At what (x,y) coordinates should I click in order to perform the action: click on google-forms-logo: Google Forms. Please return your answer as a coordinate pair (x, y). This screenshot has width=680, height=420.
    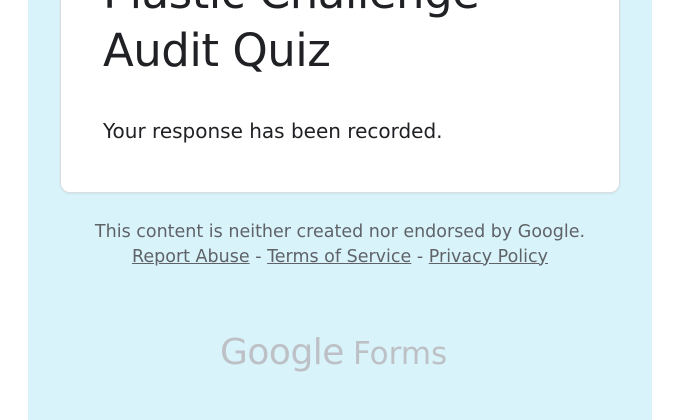
    Looking at the image, I should click on (333, 354).